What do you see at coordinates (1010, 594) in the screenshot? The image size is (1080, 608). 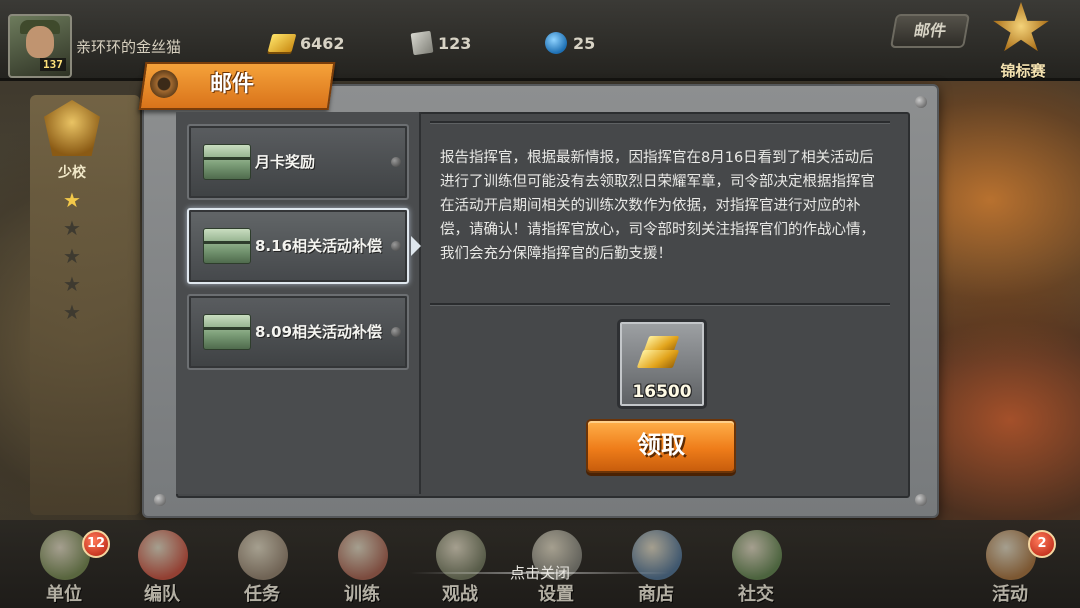 I see `nav-label: 活动` at bounding box center [1010, 594].